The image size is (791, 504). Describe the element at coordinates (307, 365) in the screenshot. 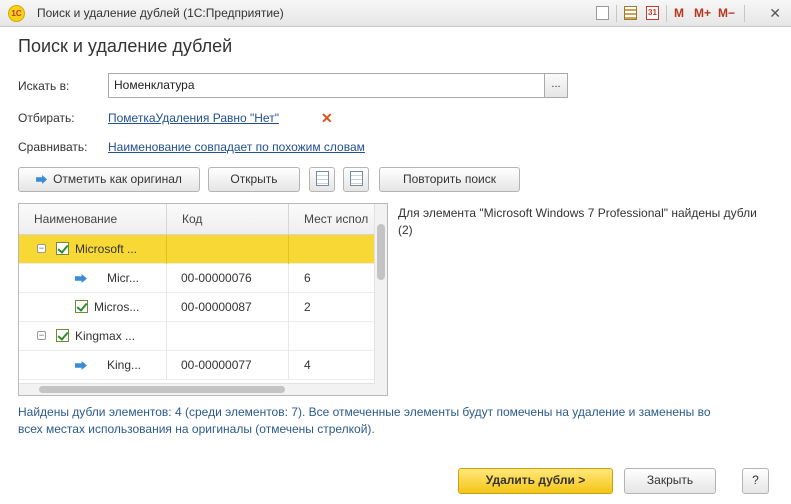

I see `row-places: 4` at that location.